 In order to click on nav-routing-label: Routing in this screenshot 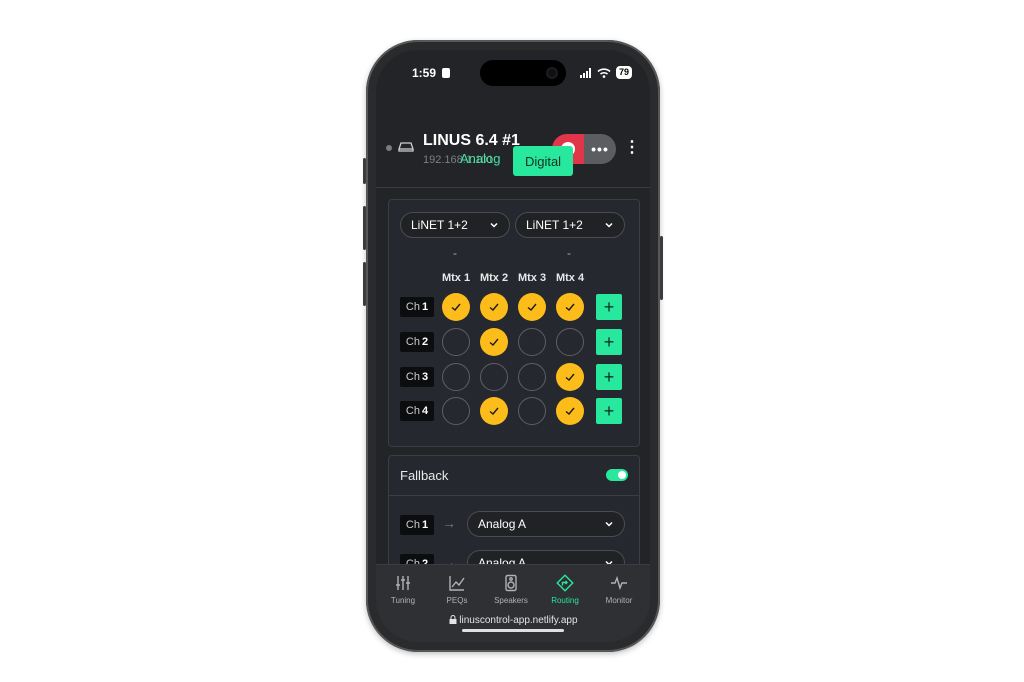, I will do `click(565, 600)`.